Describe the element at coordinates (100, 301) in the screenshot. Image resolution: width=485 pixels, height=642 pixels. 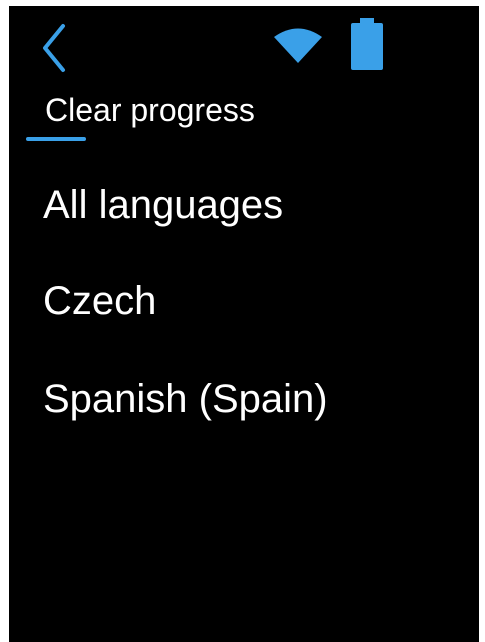
I see `list-item-label: Czech` at that location.